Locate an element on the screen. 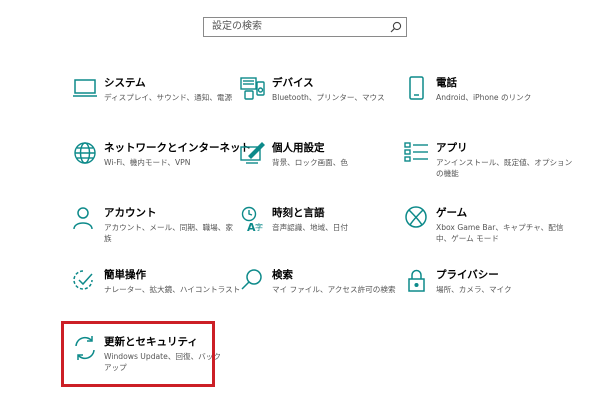  tile-description: ナレーター、拡大鏡、ハイコントラスト is located at coordinates (172, 289).